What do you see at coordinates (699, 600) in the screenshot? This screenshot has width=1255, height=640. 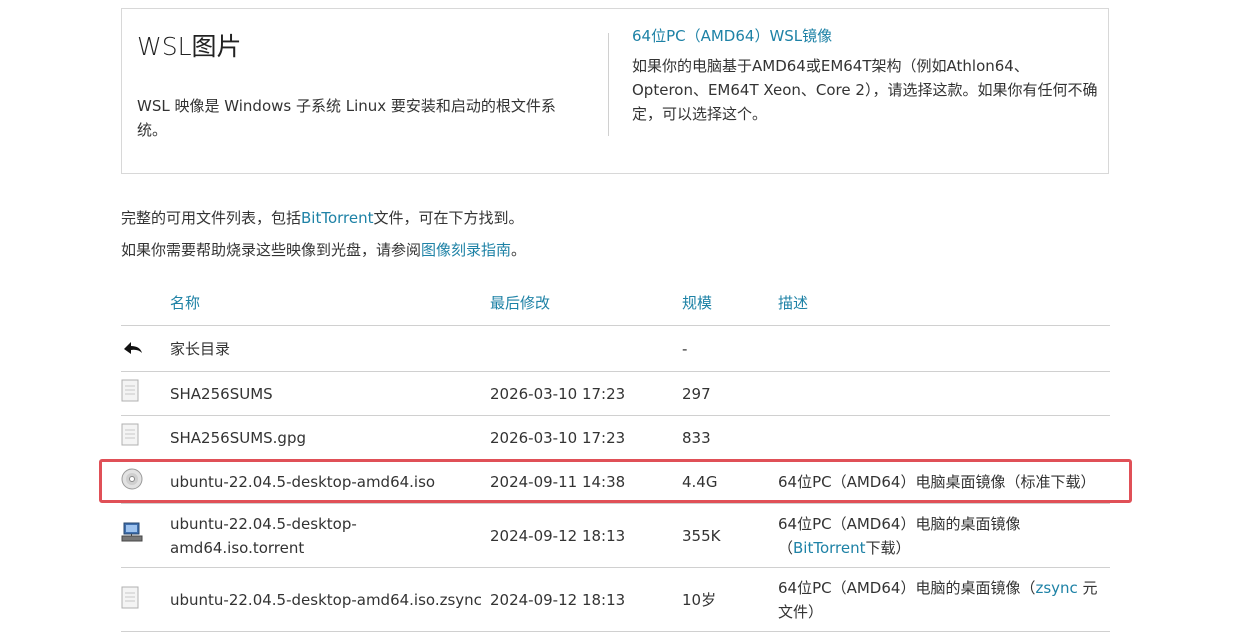 I see `file-size: 10岁` at bounding box center [699, 600].